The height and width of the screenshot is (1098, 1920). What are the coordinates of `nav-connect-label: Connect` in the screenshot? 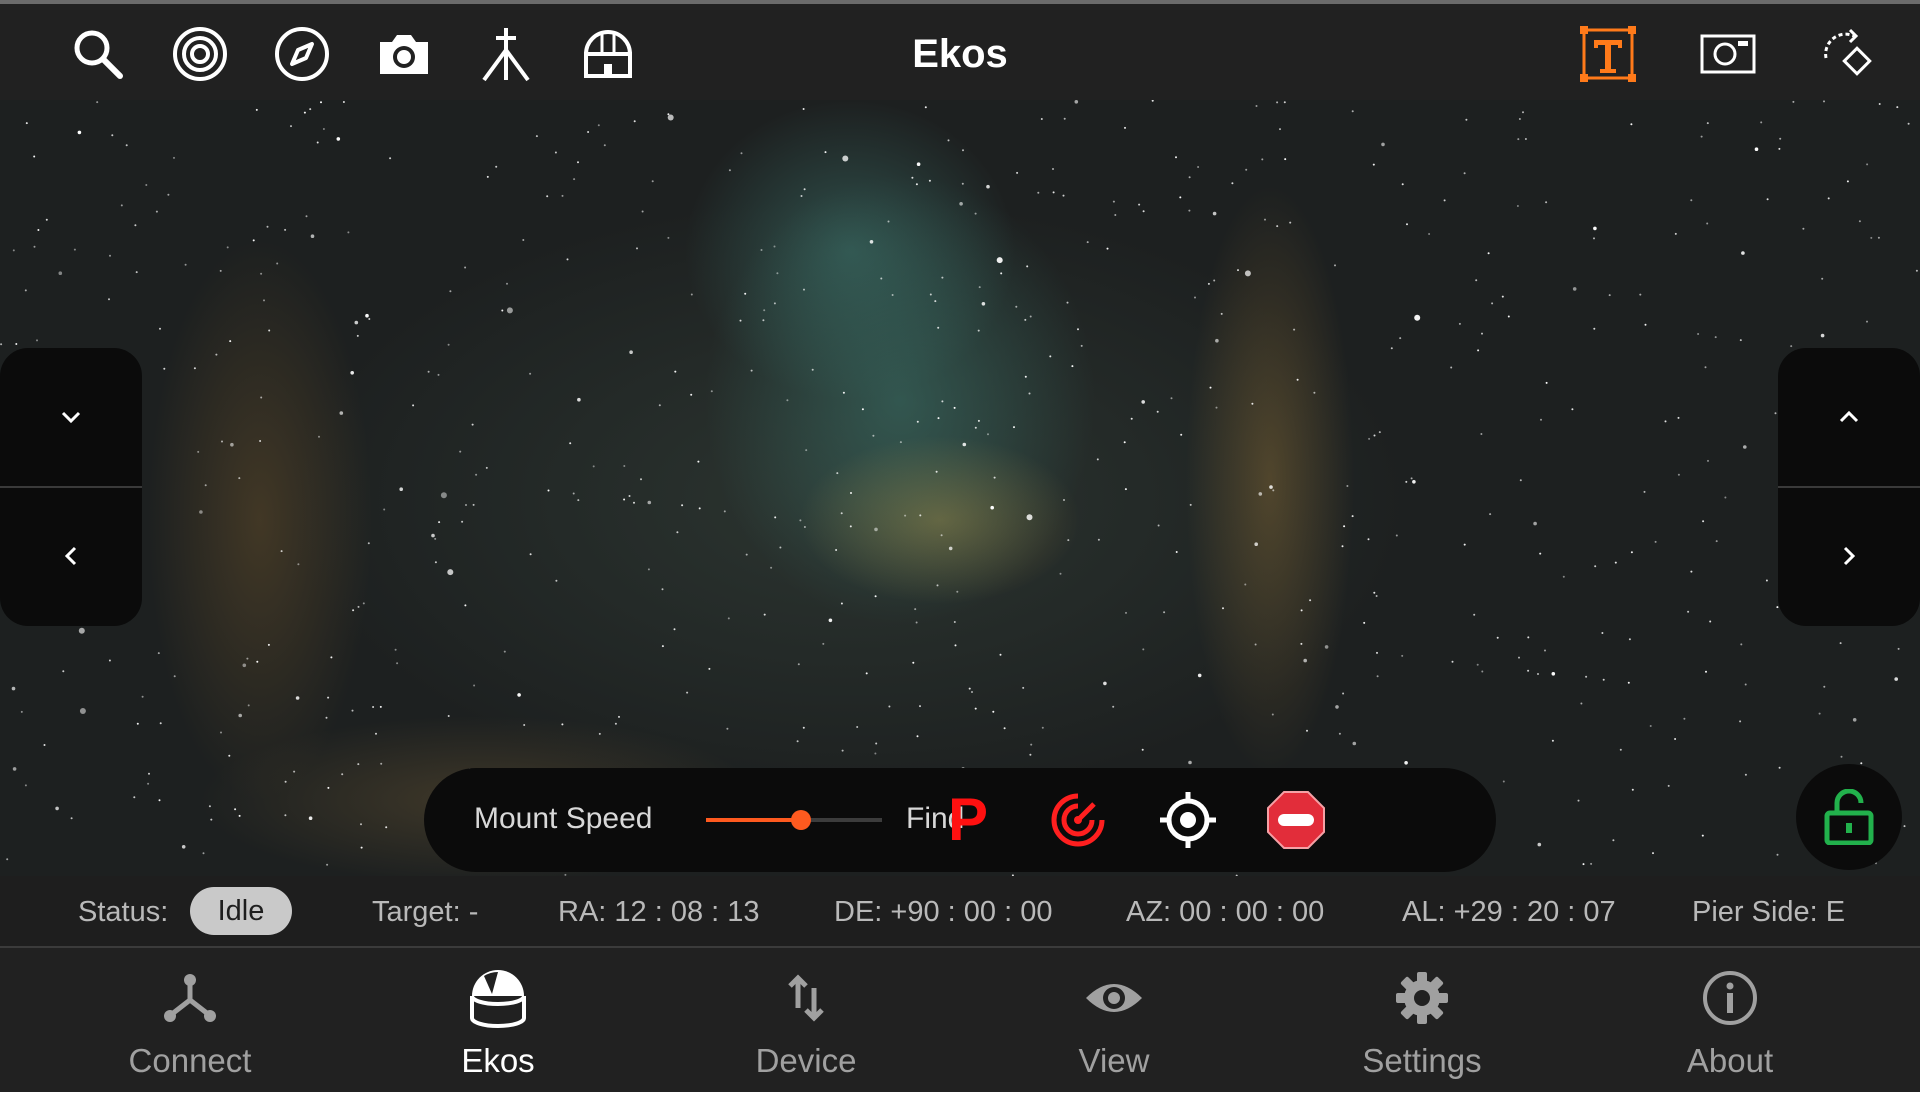 It's located at (190, 1060).